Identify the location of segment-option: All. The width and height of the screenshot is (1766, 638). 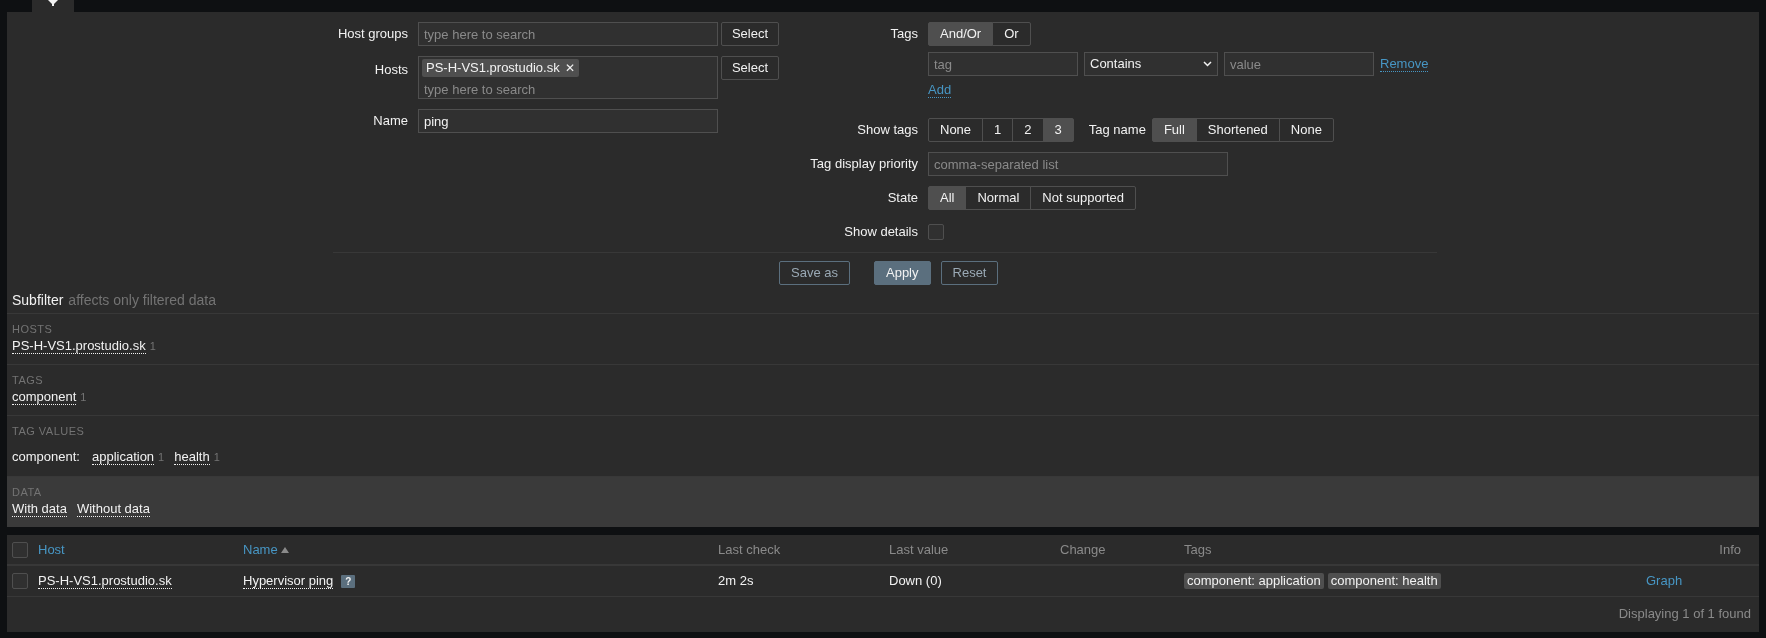
(947, 198).